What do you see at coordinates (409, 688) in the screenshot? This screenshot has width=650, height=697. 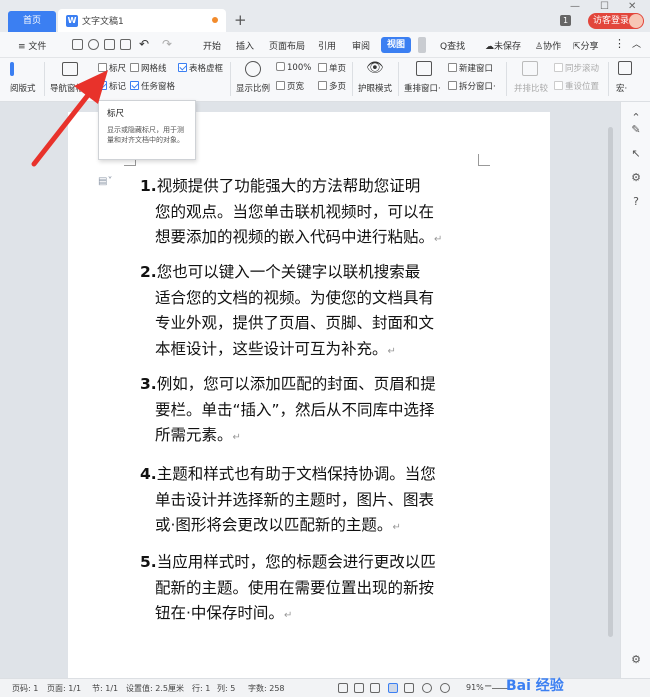 I see `outline-view-icon` at bounding box center [409, 688].